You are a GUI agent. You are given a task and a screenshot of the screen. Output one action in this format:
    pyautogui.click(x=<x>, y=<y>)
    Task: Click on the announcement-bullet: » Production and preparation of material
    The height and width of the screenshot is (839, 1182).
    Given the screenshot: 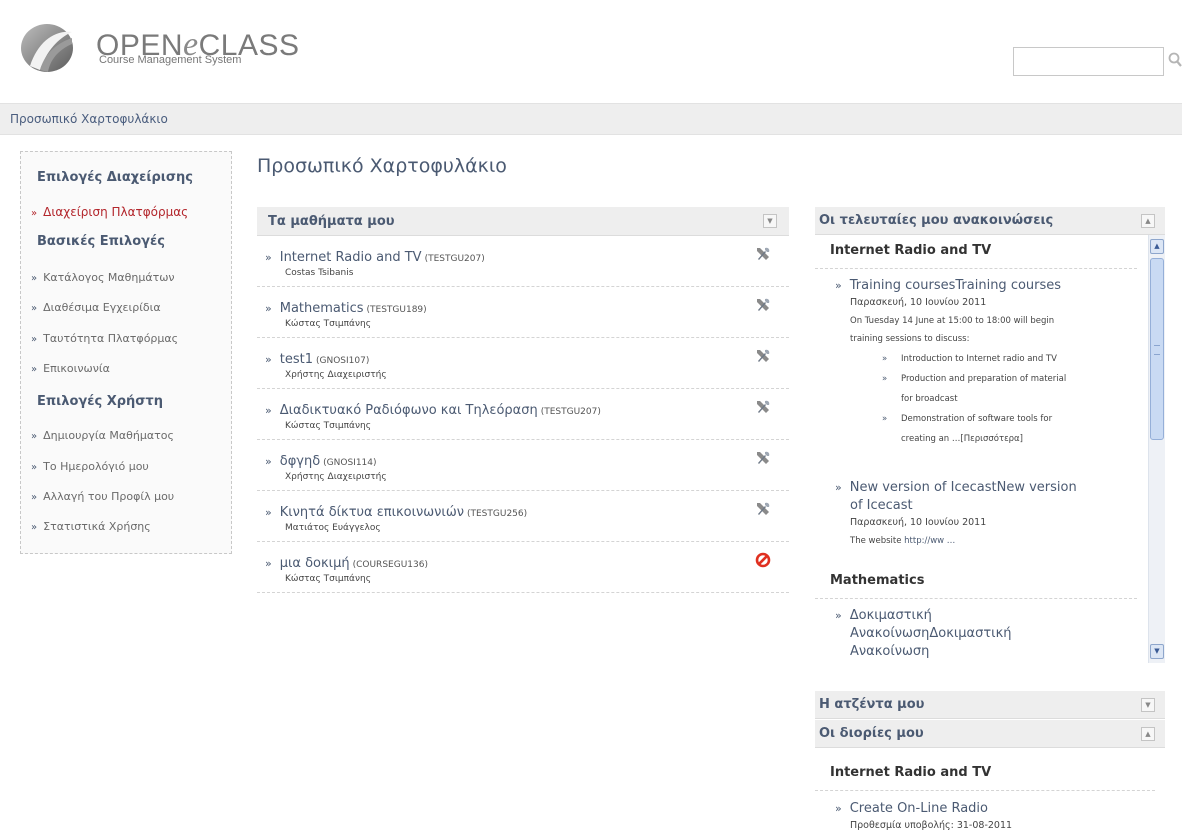 What is the action you would take?
    pyautogui.click(x=974, y=379)
    